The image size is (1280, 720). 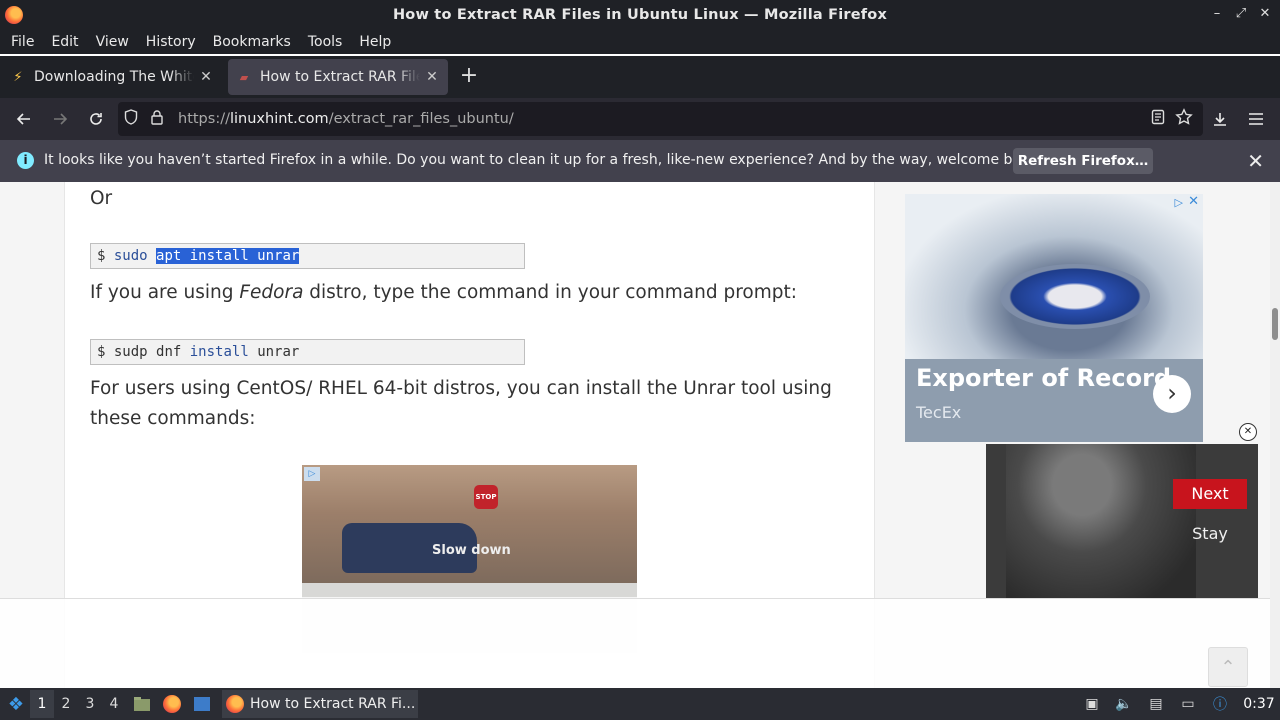 What do you see at coordinates (244, 77) in the screenshot?
I see `linuxhint-favicon-icon: ▰` at bounding box center [244, 77].